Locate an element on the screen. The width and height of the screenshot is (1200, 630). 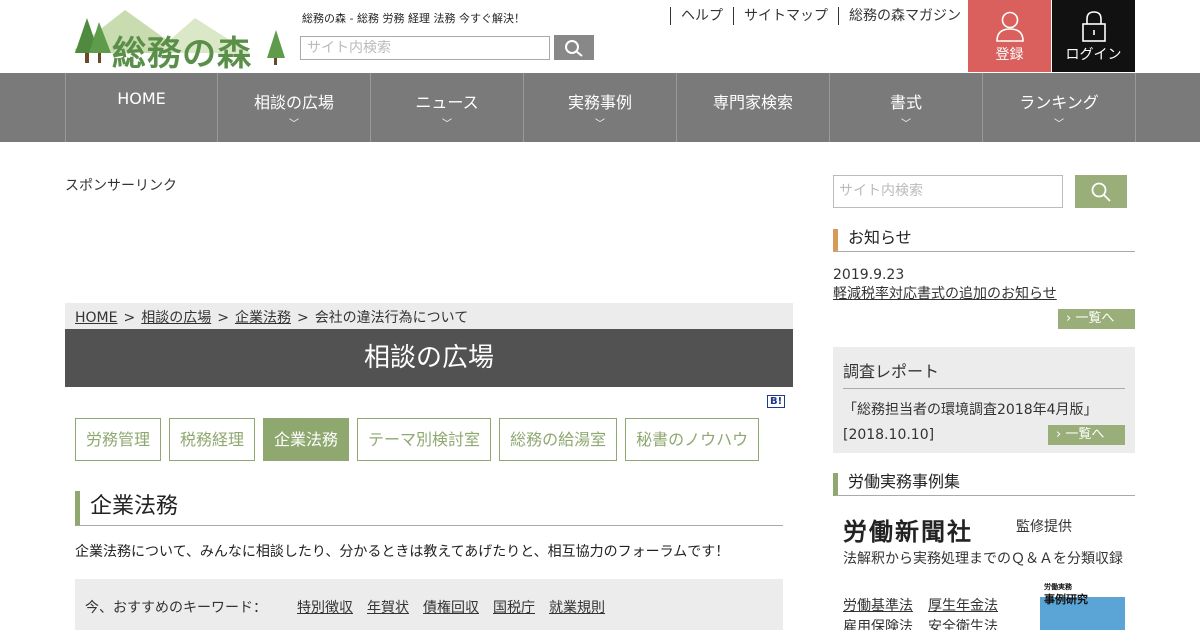
nav-label: 書式 is located at coordinates (905, 102).